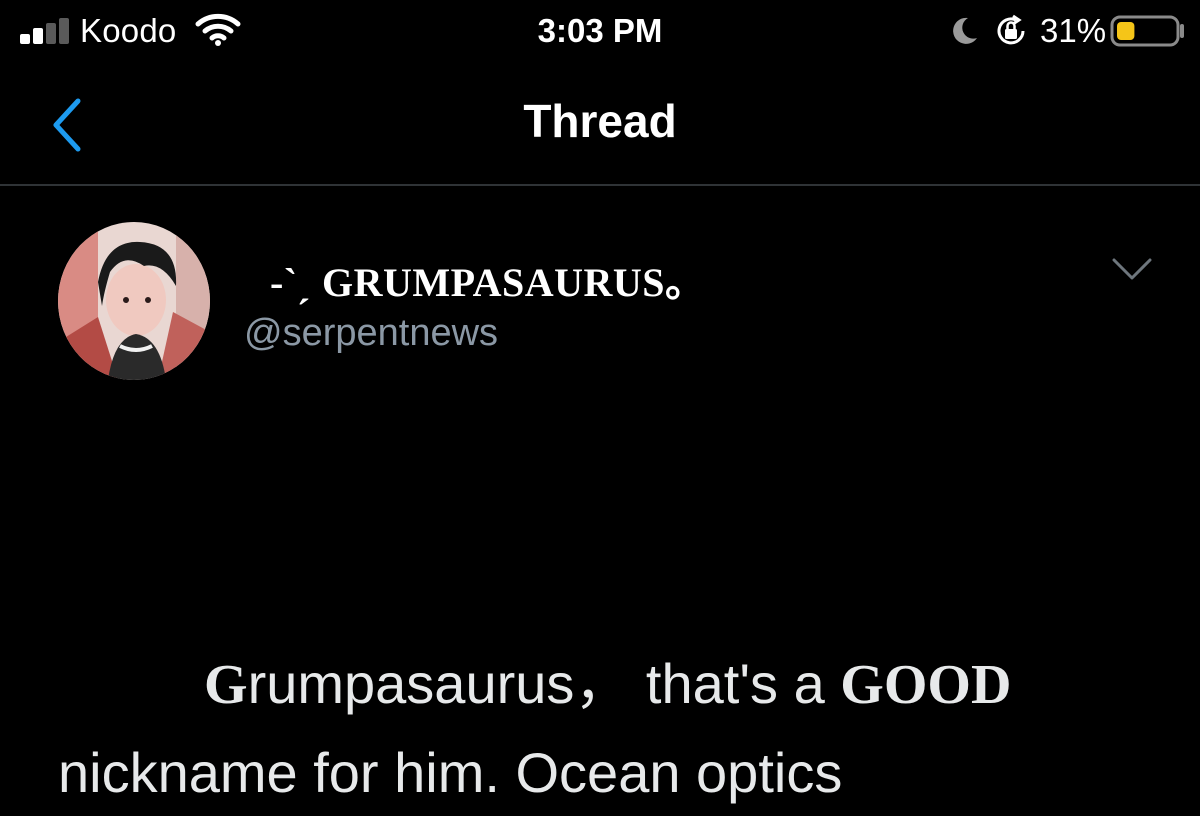 This screenshot has height=816, width=1200. I want to click on page-title: Thread, so click(600, 121).